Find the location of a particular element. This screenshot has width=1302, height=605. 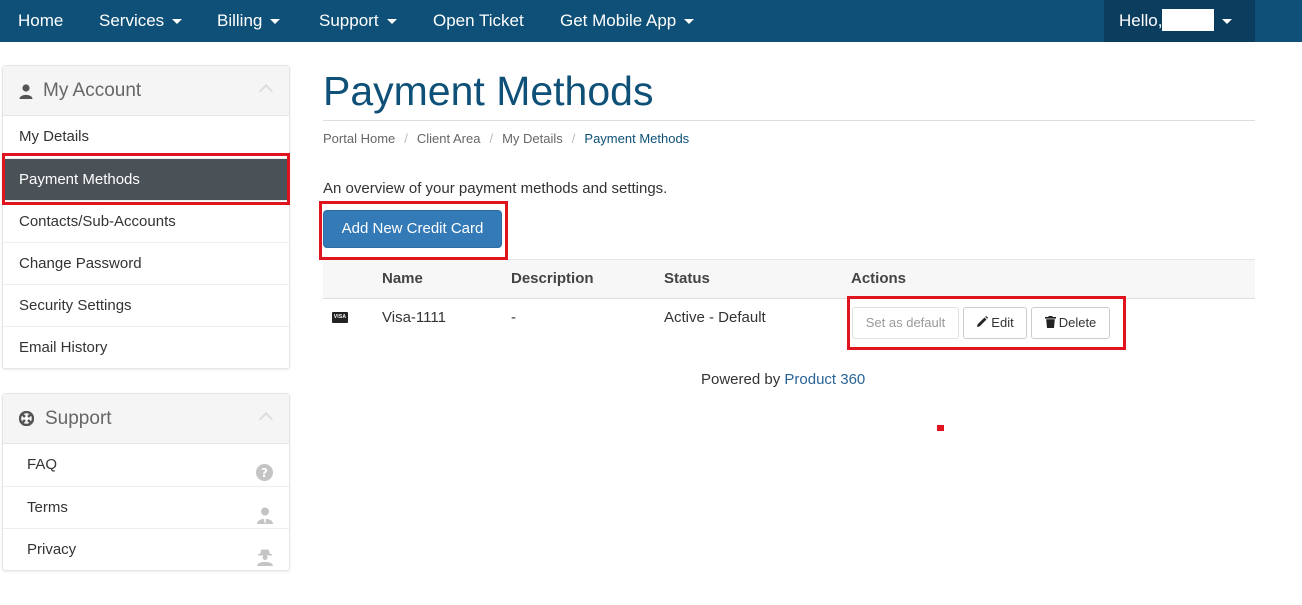

payment-method-status: Active - Default is located at coordinates (715, 317).